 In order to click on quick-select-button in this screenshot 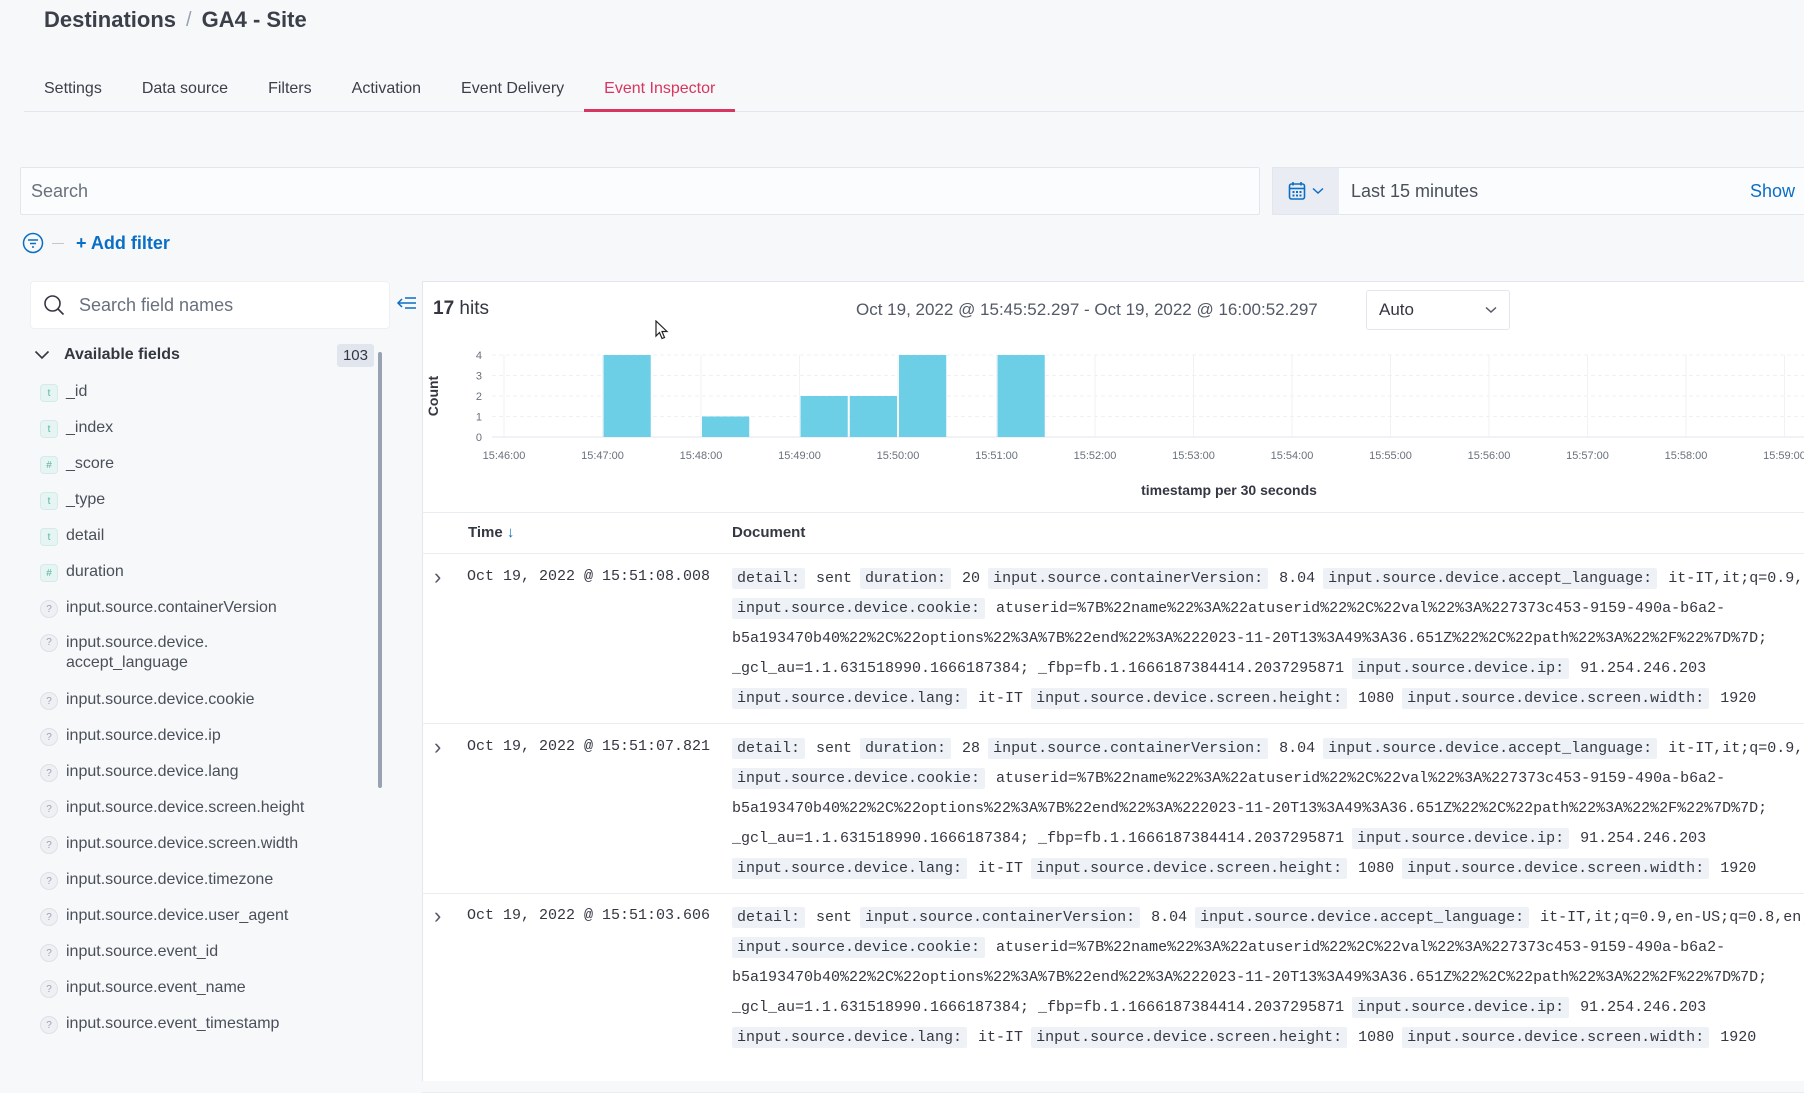, I will do `click(1306, 191)`.